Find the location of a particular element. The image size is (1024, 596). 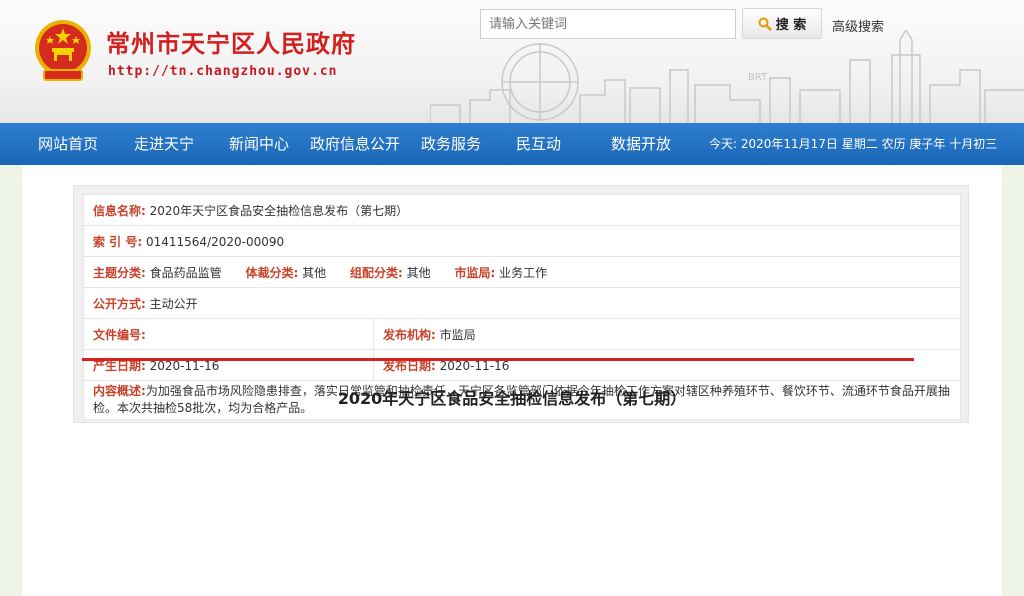

info-topic-value: 食品药品监管 is located at coordinates (185, 272).